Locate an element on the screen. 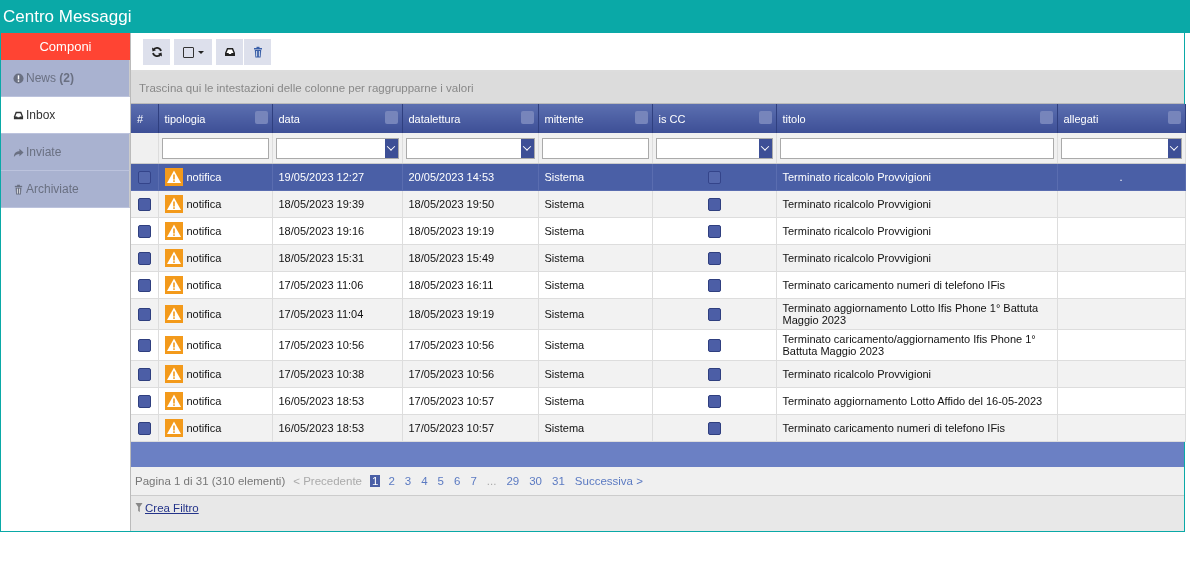 The height and width of the screenshot is (577, 1190). table-row: notifica 18/05/2023 15:31 18/05/2023 15:49 Sistema Terminato ricalcolo Provvigioni is located at coordinates (658, 258).